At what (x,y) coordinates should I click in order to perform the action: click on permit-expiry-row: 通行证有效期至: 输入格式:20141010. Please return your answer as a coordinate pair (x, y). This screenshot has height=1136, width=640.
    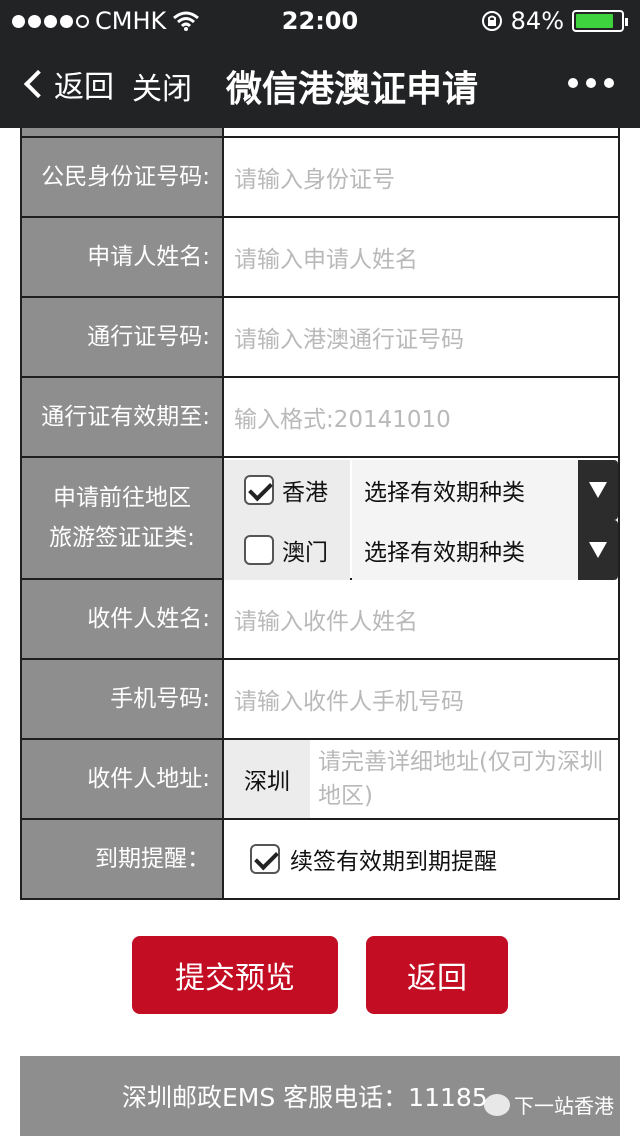
    Looking at the image, I should click on (320, 416).